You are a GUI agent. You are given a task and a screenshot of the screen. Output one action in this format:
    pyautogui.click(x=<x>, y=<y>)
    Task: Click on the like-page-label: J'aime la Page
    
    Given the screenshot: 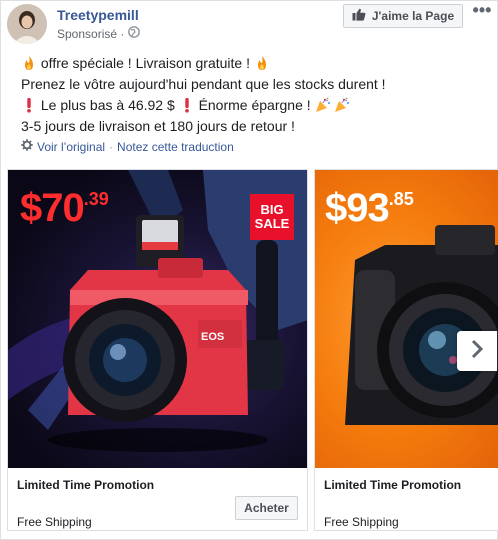 What is the action you would take?
    pyautogui.click(x=413, y=16)
    